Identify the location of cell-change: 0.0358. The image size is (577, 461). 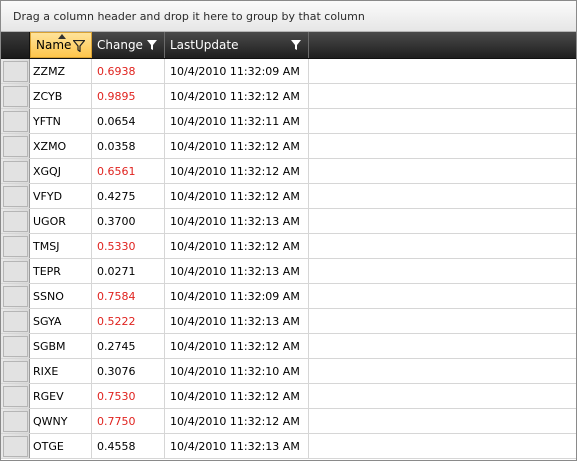
(128, 146).